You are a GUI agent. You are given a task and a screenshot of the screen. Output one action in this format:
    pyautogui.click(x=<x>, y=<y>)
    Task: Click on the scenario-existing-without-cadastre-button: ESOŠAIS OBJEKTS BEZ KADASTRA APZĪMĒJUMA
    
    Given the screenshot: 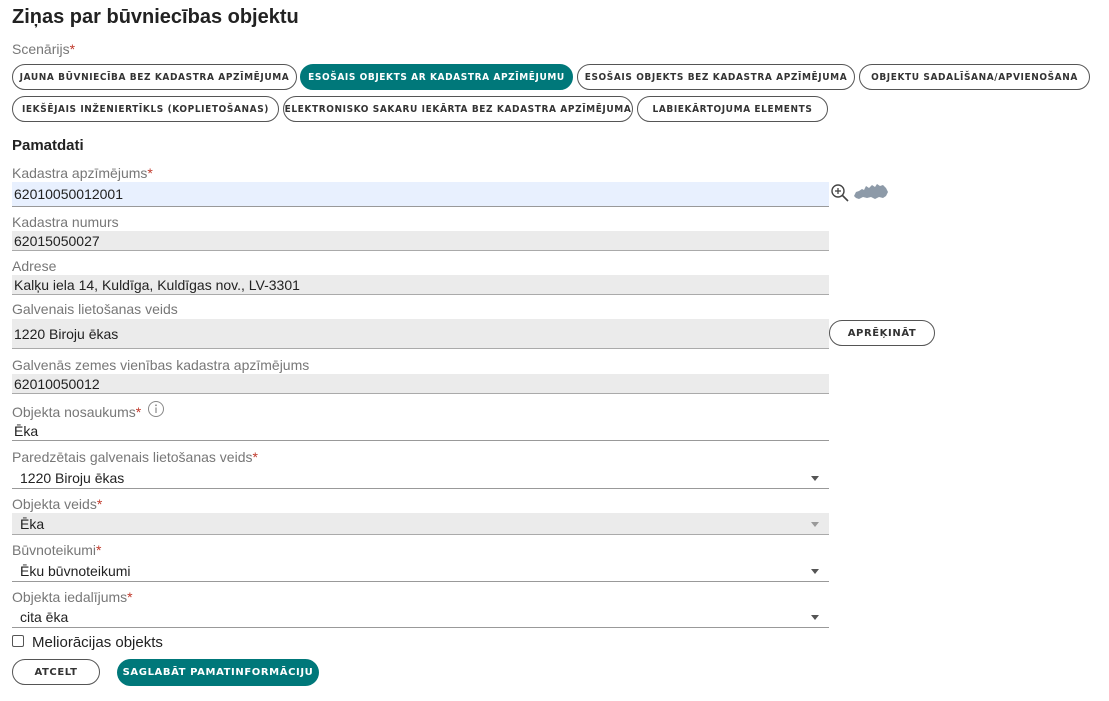 What is the action you would take?
    pyautogui.click(x=716, y=77)
    